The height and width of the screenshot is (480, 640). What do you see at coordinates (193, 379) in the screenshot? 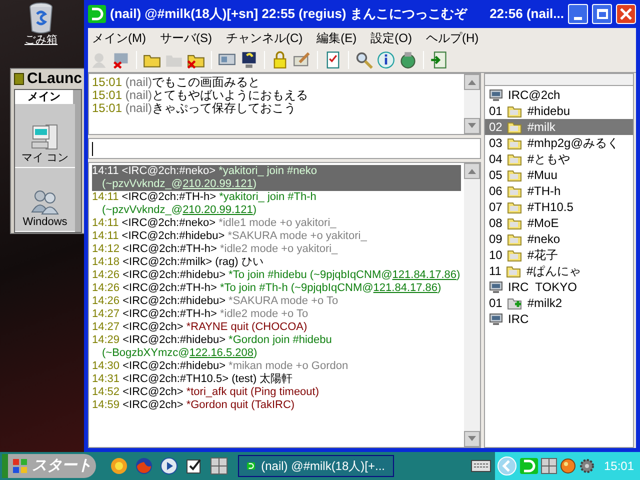
I see `log-line: 14:31 <IRC@2ch:#TH10.5> (test) 太陽軒` at bounding box center [193, 379].